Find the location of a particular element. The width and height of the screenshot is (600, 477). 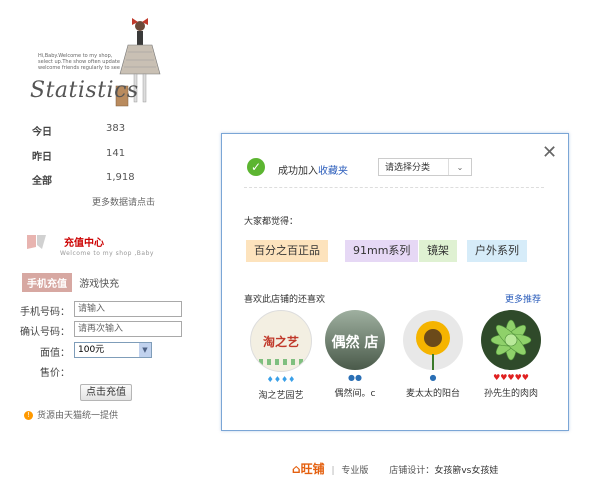

shop-name: 孙先生的肉肉 is located at coordinates (511, 392).